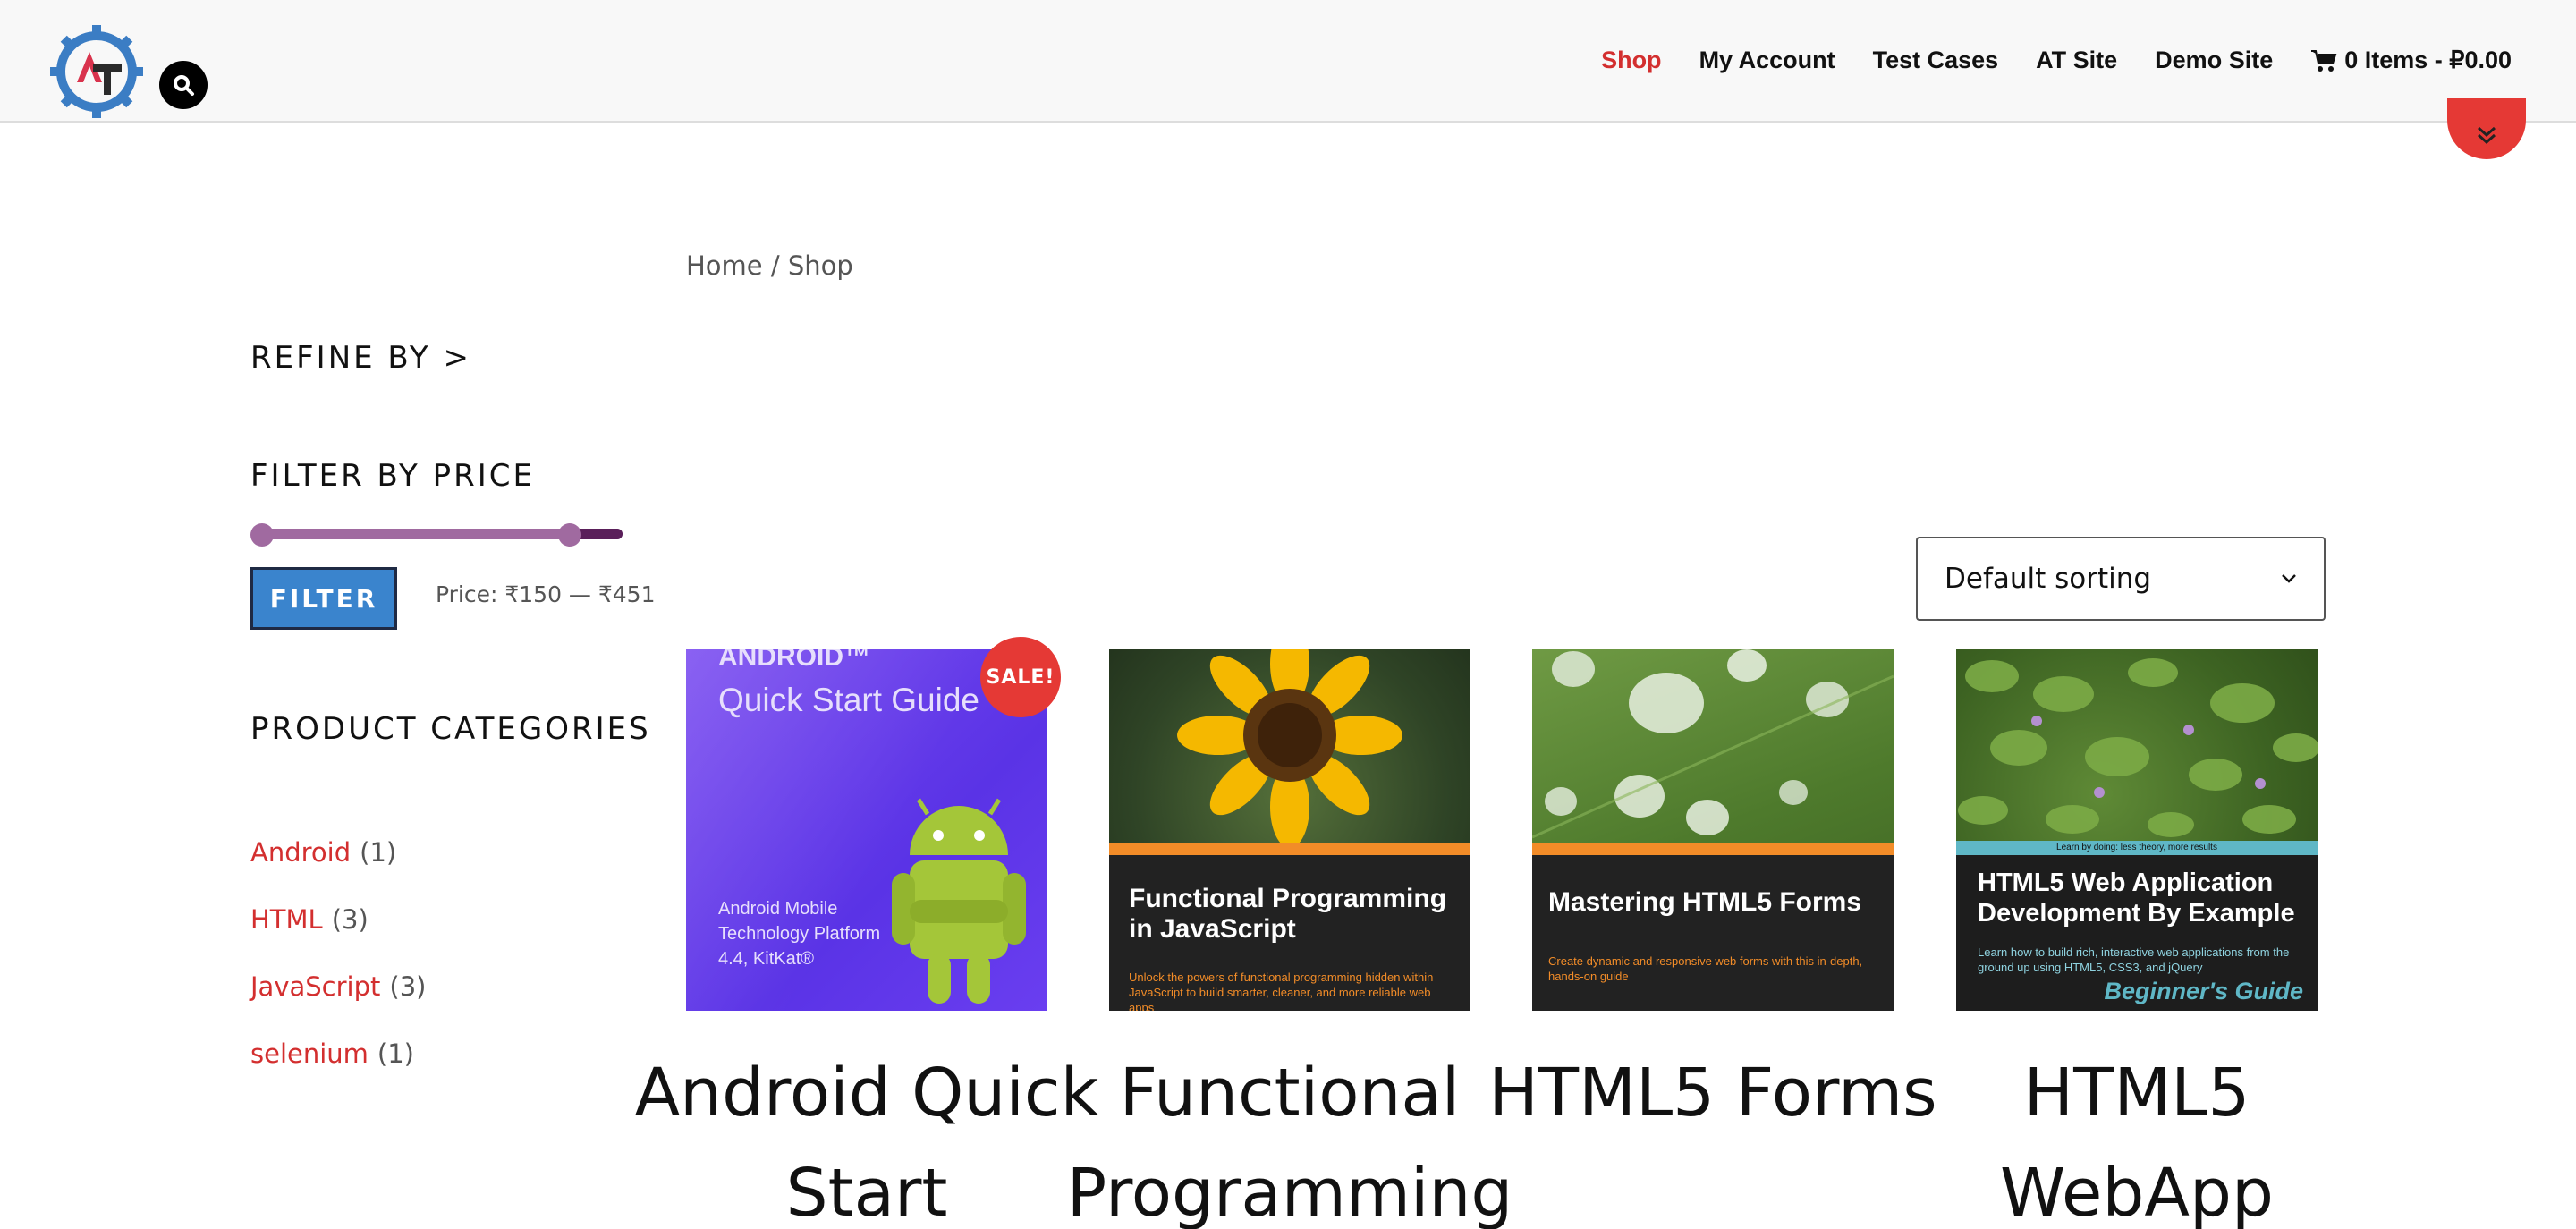 This screenshot has height=1229, width=2576. I want to click on search-button, so click(183, 85).